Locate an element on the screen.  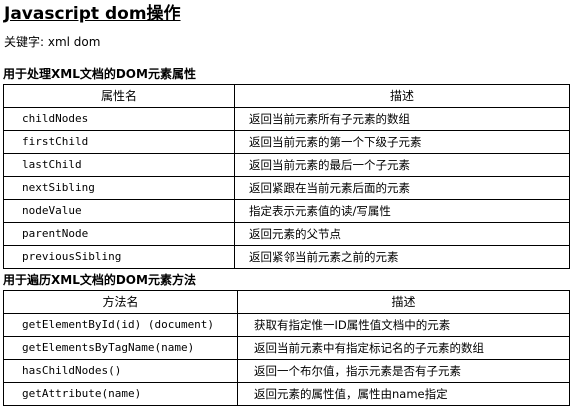
property-name: firstChild is located at coordinates (119, 142).